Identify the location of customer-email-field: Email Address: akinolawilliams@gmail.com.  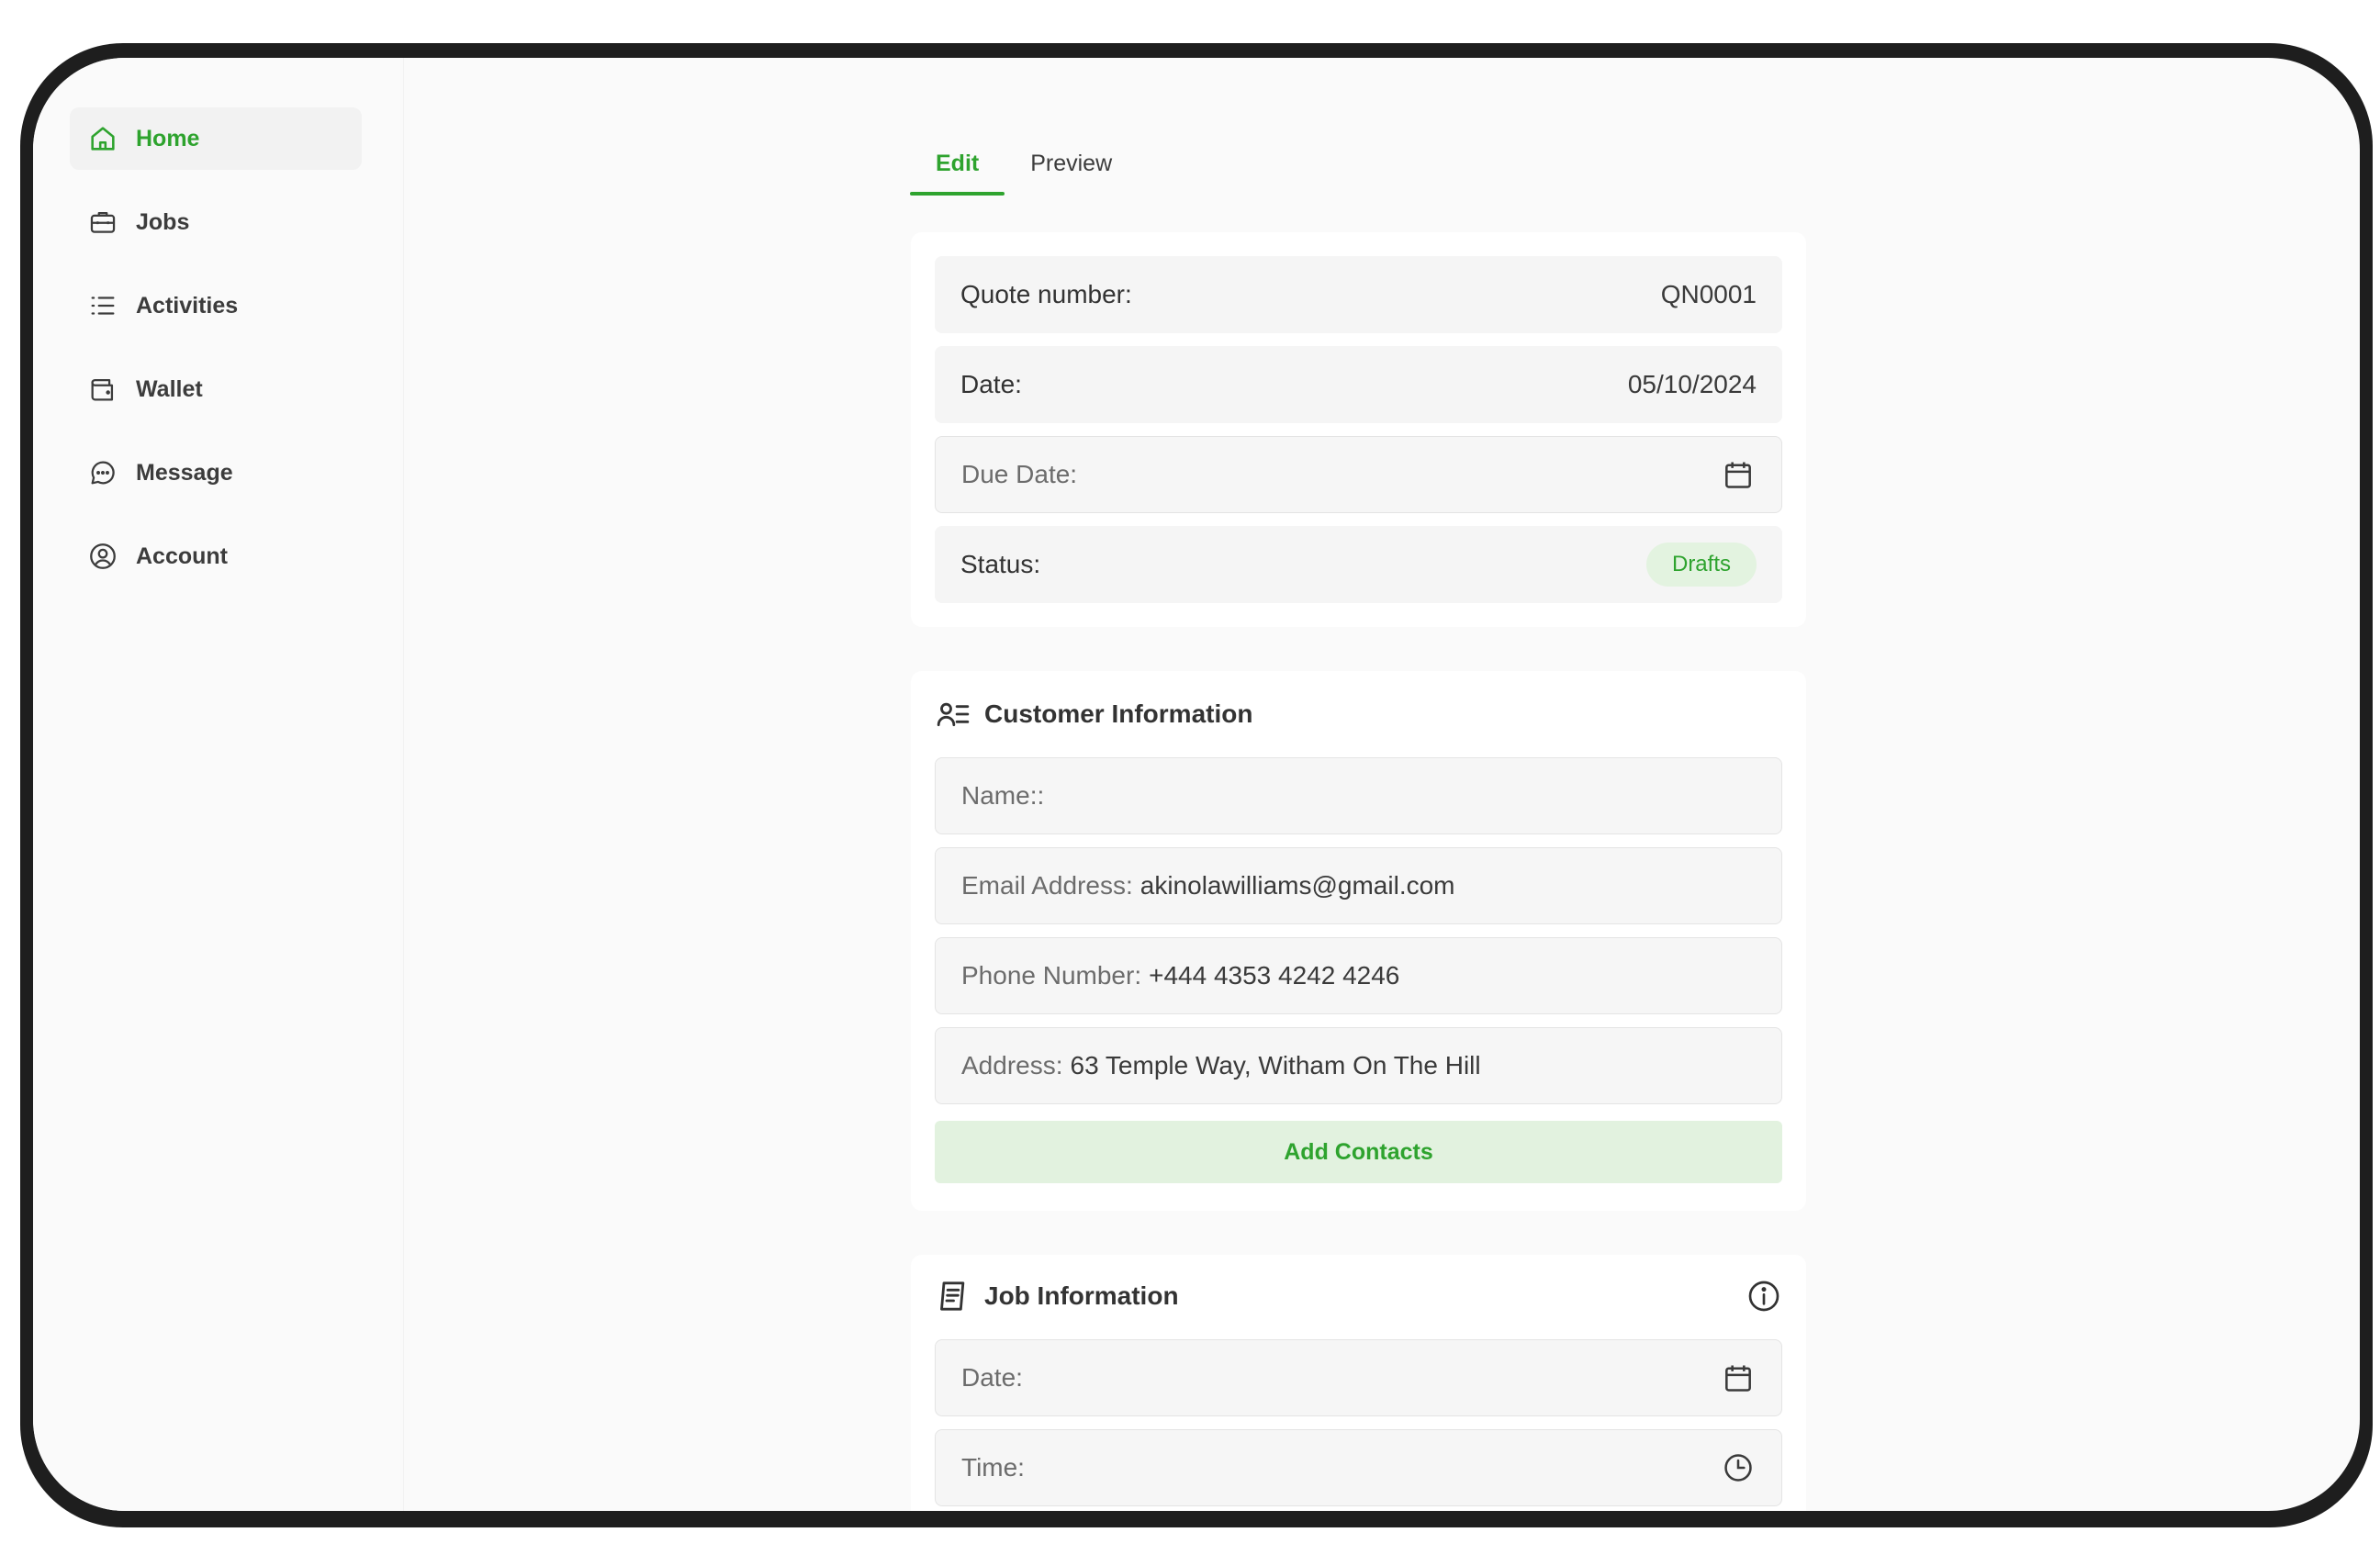
(1358, 885).